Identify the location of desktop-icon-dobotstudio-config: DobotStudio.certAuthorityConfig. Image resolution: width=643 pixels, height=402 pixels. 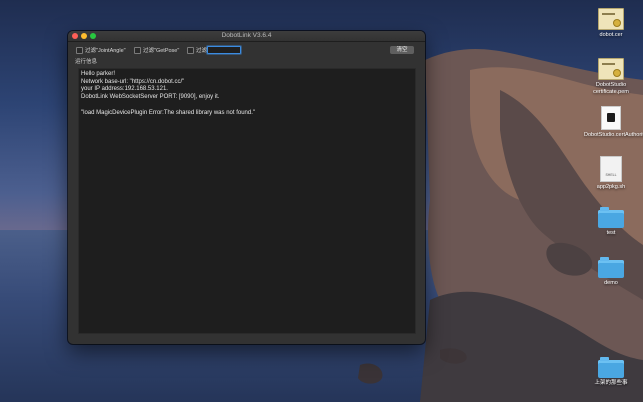
(613, 122).